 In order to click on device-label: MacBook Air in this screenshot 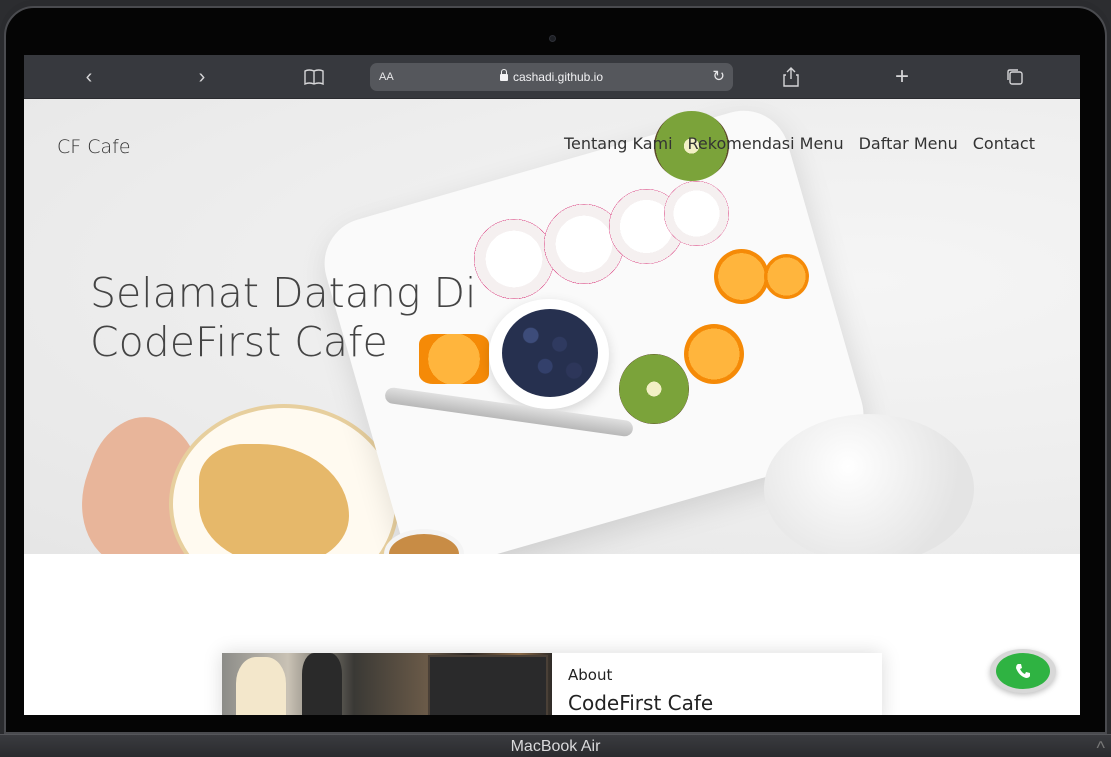, I will do `click(555, 746)`.